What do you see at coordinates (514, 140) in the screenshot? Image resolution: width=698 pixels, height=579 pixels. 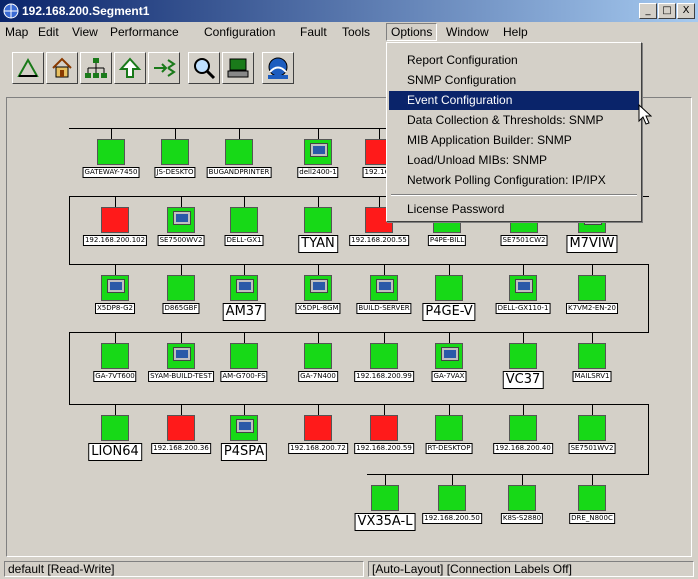 I see `menu-item-mib-builder: MIB Application Builder: SNMP` at bounding box center [514, 140].